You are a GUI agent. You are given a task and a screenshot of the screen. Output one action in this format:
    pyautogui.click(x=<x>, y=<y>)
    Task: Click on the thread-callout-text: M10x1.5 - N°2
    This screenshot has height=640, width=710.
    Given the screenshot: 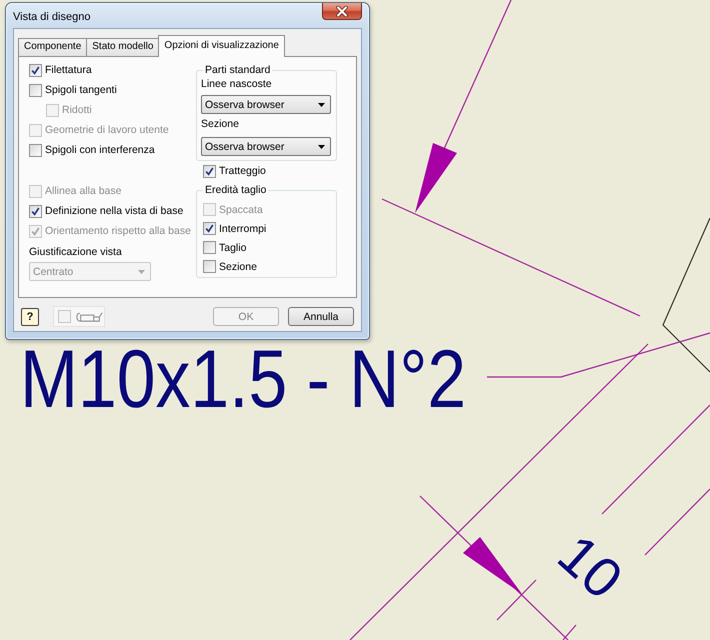 What is the action you would take?
    pyautogui.click(x=243, y=380)
    